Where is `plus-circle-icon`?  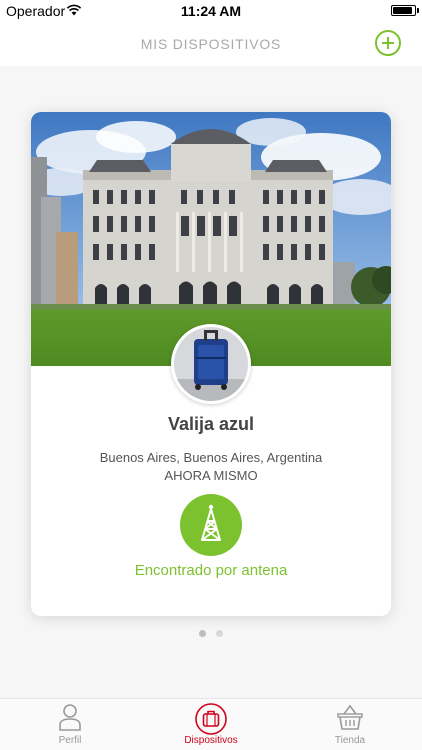
plus-circle-icon is located at coordinates (388, 43).